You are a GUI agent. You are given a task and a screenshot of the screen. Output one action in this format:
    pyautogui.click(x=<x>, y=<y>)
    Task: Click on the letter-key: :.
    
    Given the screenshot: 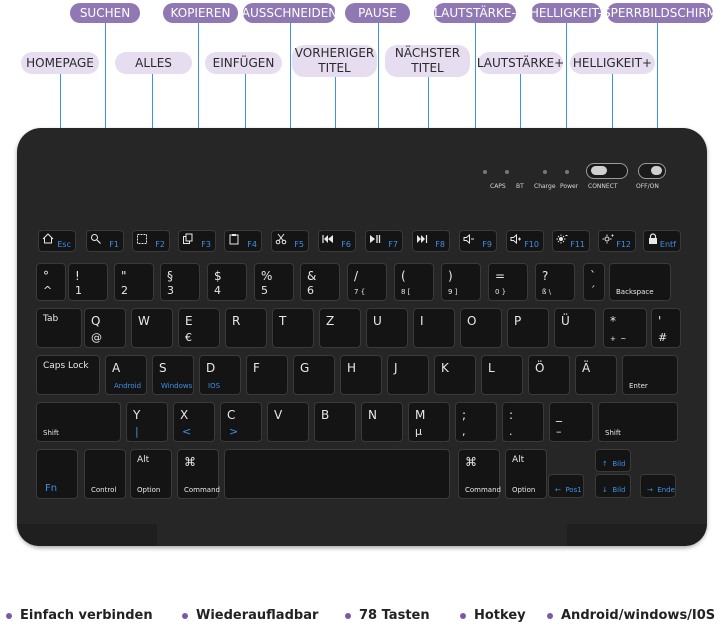 What is the action you would take?
    pyautogui.click(x=523, y=422)
    